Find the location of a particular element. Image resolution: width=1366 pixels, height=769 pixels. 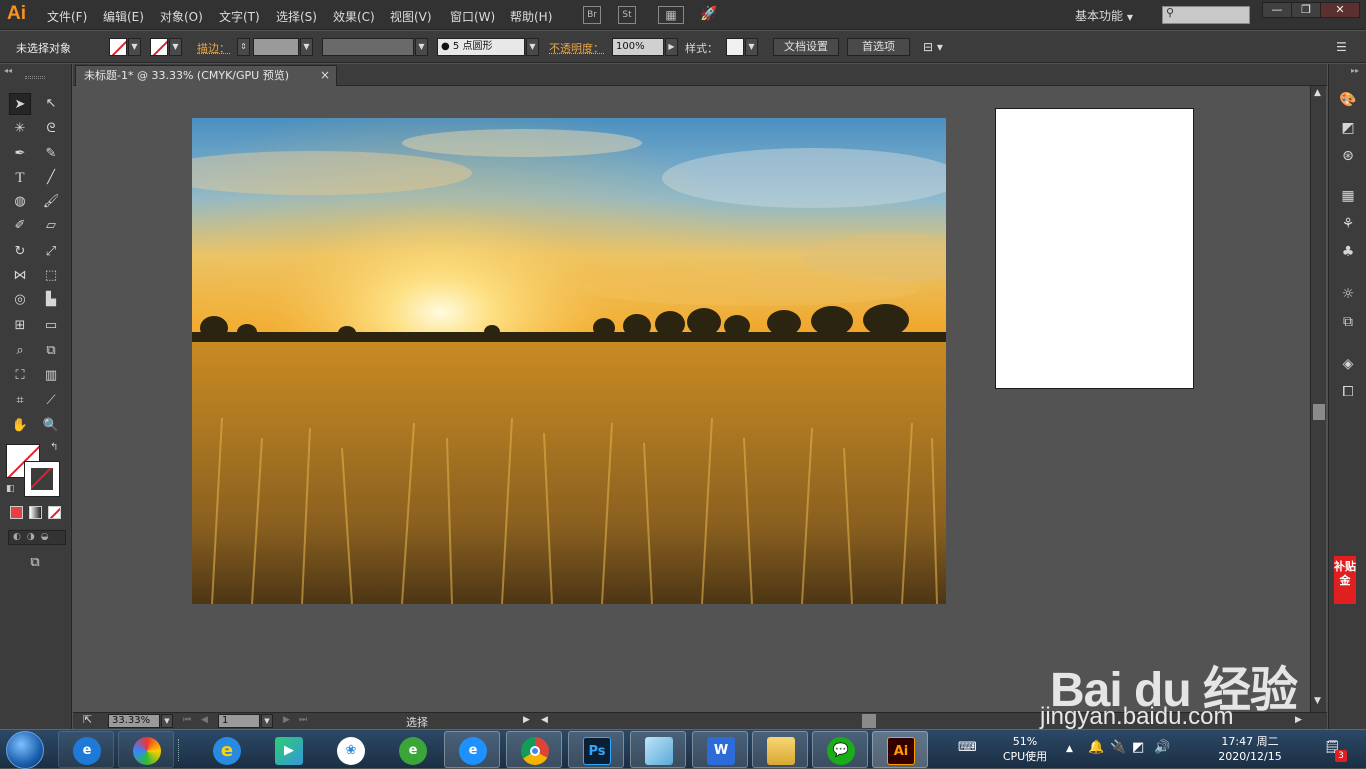

none-mode-button is located at coordinates (54, 512).